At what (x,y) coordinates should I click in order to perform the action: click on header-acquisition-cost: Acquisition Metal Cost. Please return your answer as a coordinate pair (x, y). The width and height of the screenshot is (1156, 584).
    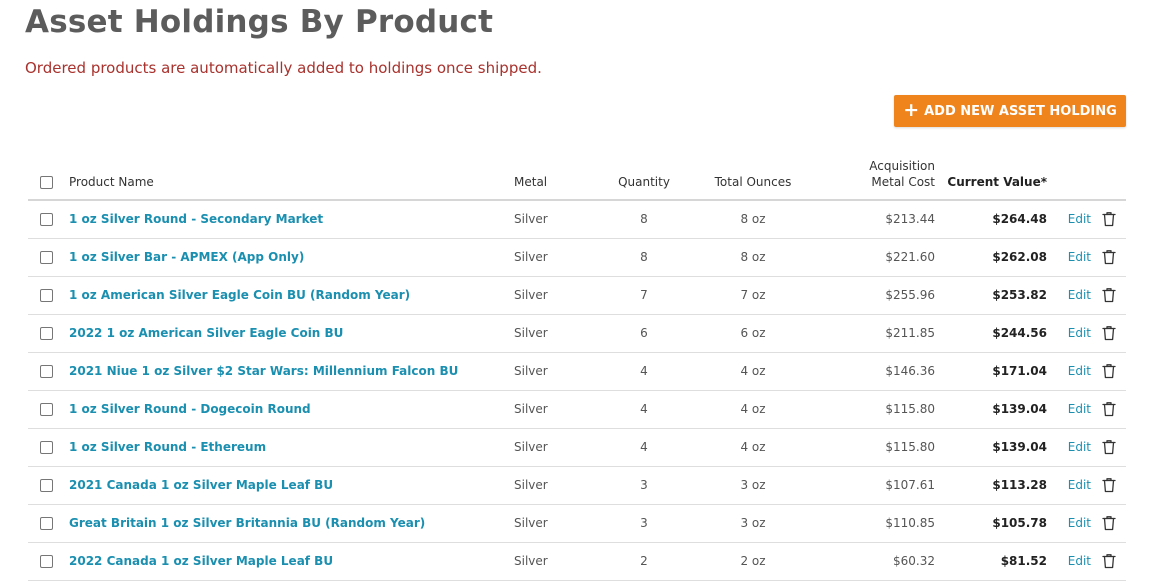
    Looking at the image, I should click on (870, 176).